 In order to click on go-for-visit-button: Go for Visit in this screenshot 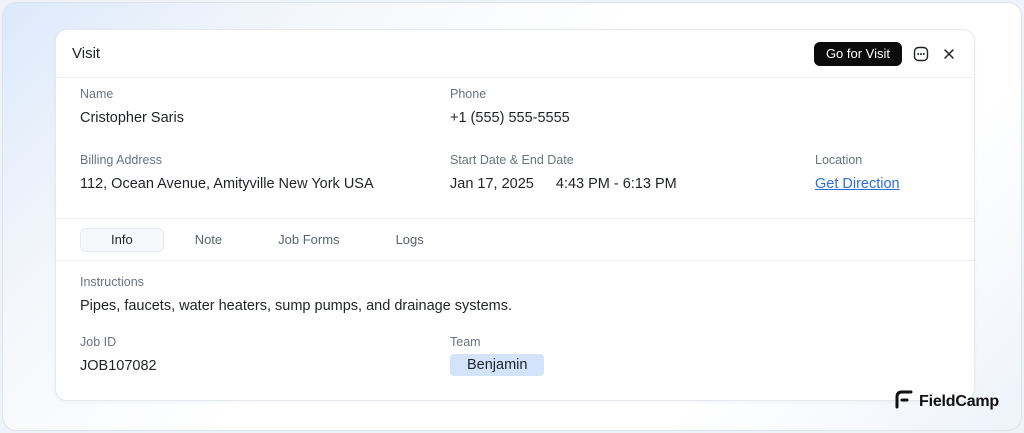, I will do `click(857, 53)`.